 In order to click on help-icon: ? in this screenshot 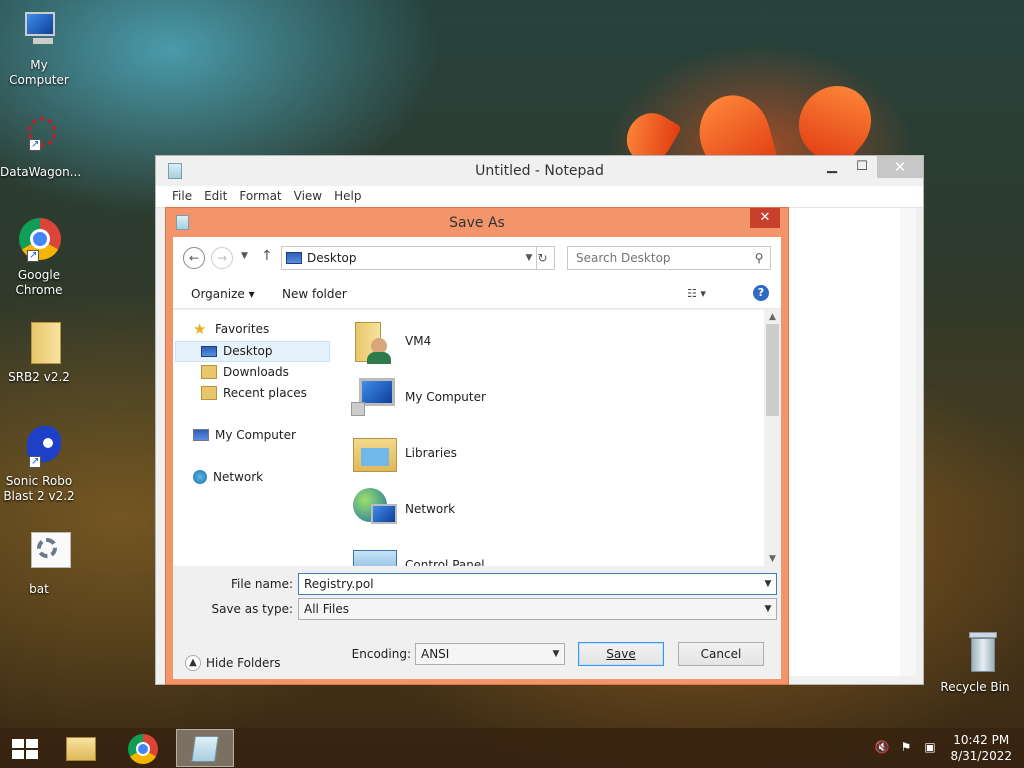, I will do `click(761, 293)`.